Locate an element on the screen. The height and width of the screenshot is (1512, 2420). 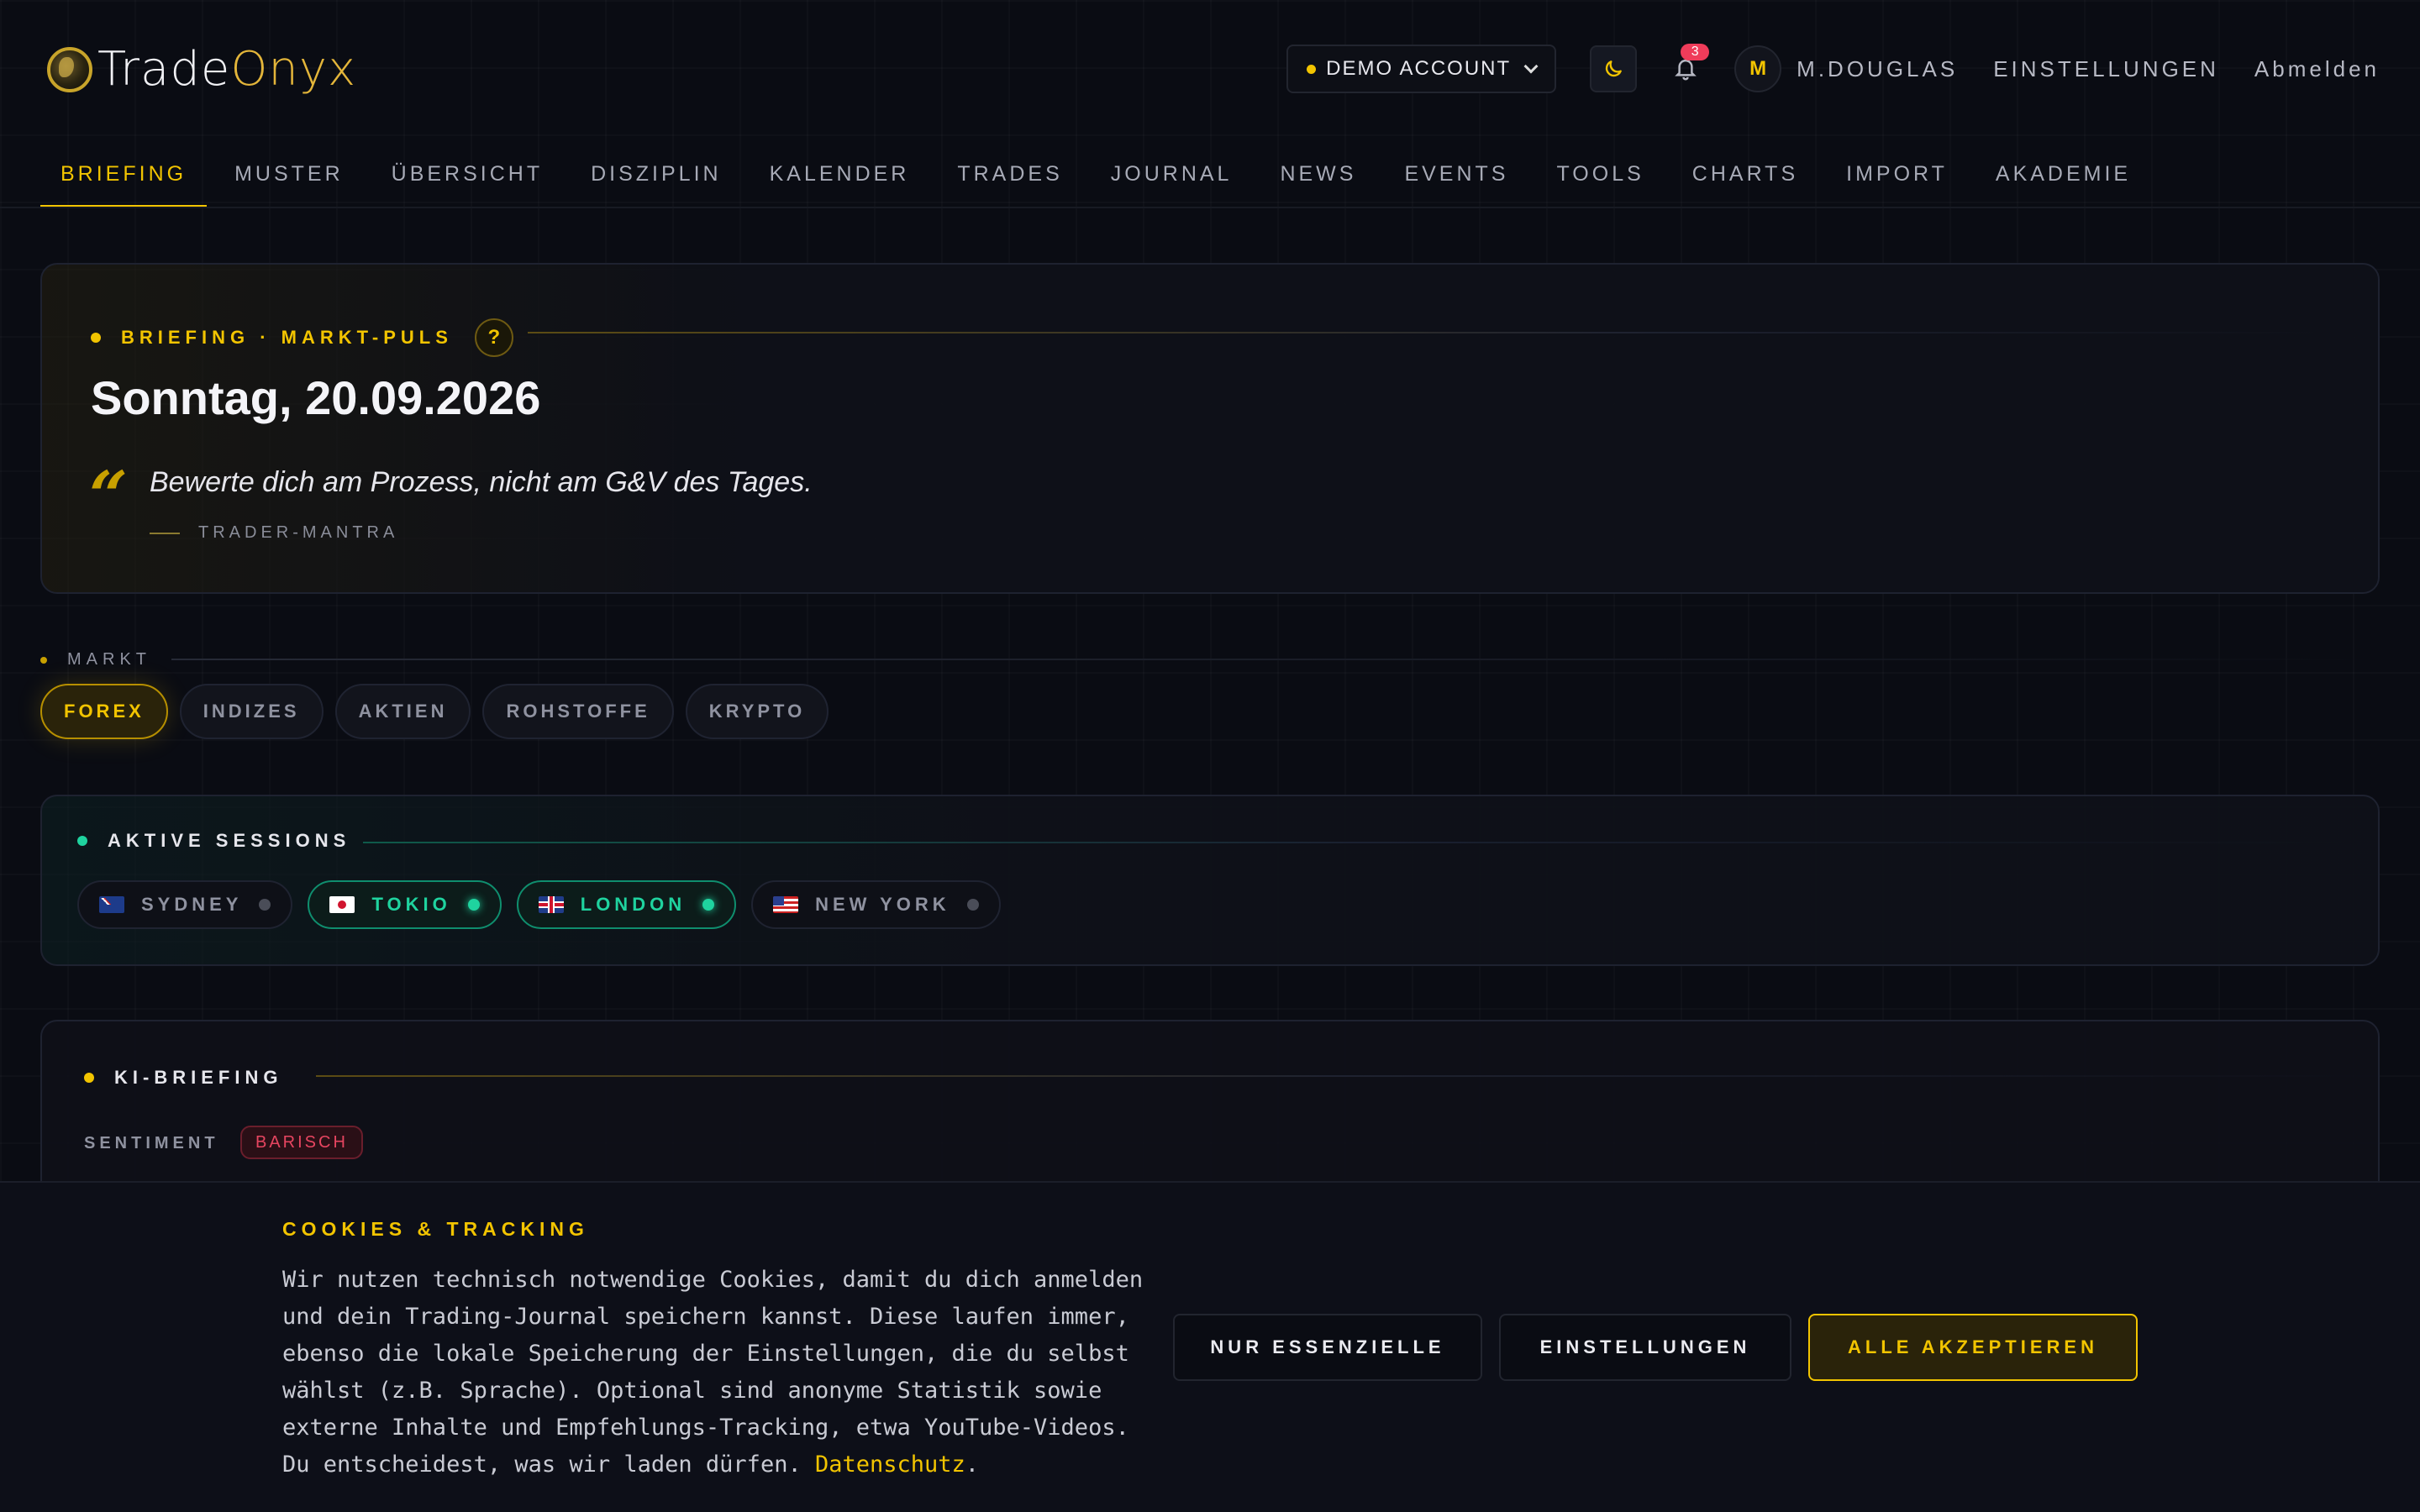
session-new-york: NEW YORK is located at coordinates (876, 904).